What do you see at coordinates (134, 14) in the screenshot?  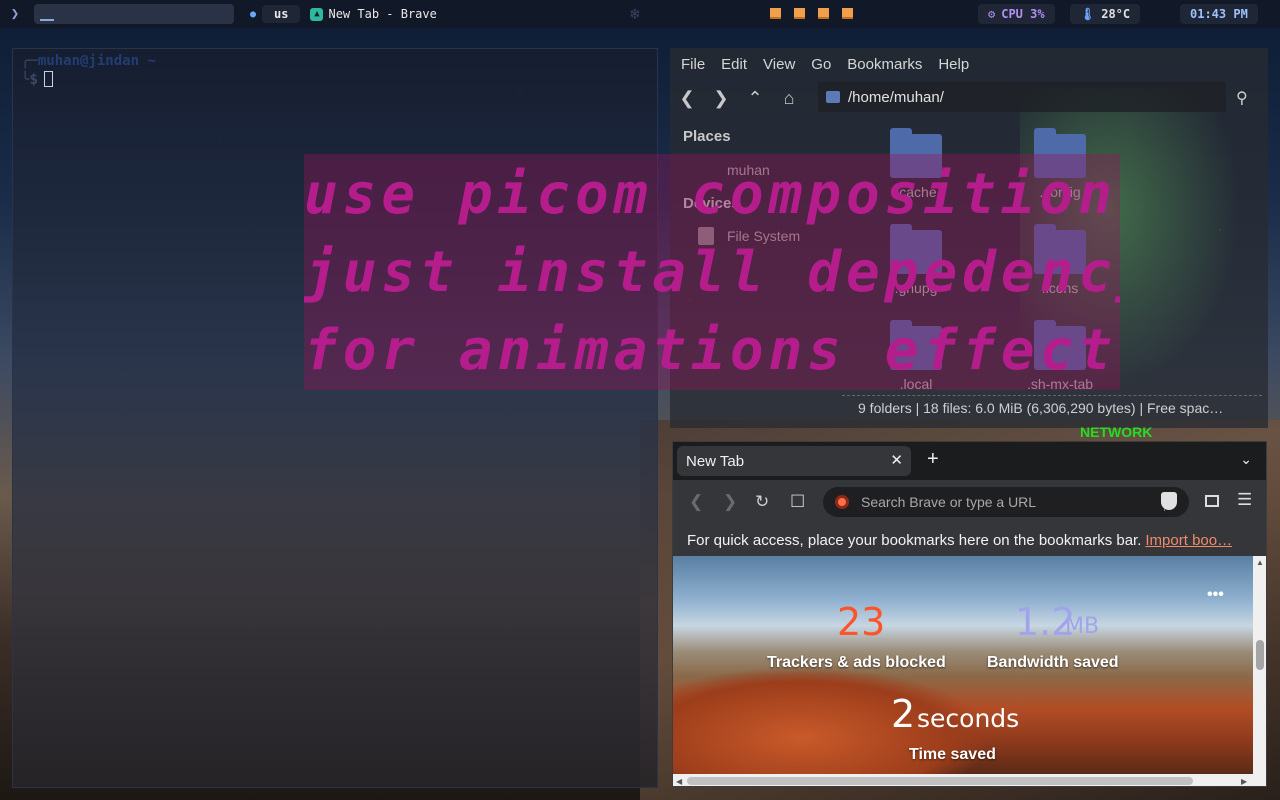 I see `workspace-indicator` at bounding box center [134, 14].